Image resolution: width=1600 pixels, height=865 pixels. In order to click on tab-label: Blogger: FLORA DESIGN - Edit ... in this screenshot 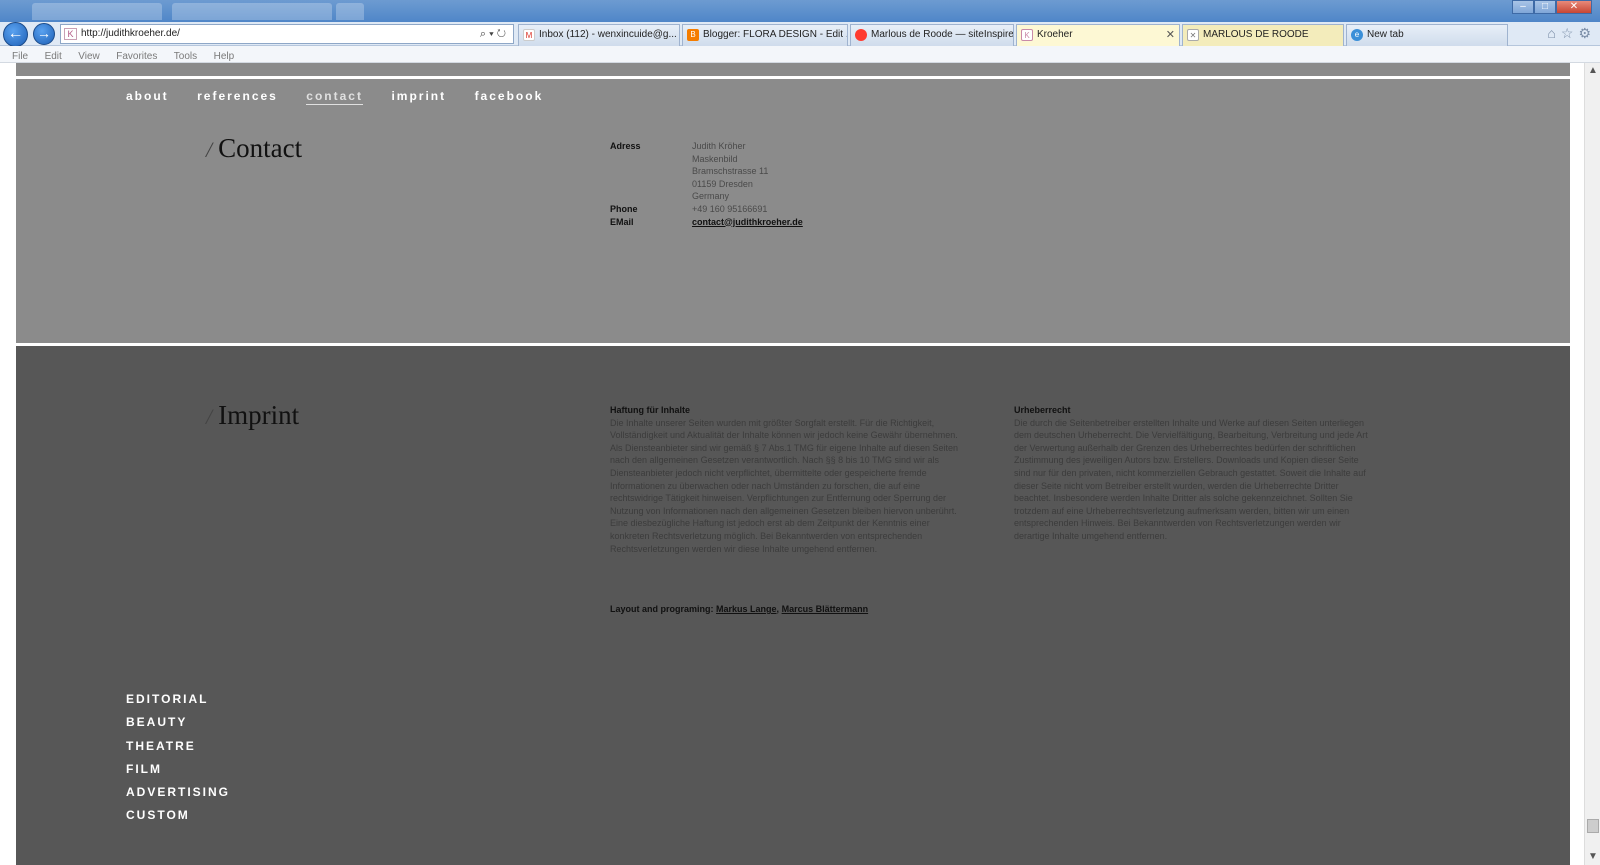, I will do `click(775, 34)`.